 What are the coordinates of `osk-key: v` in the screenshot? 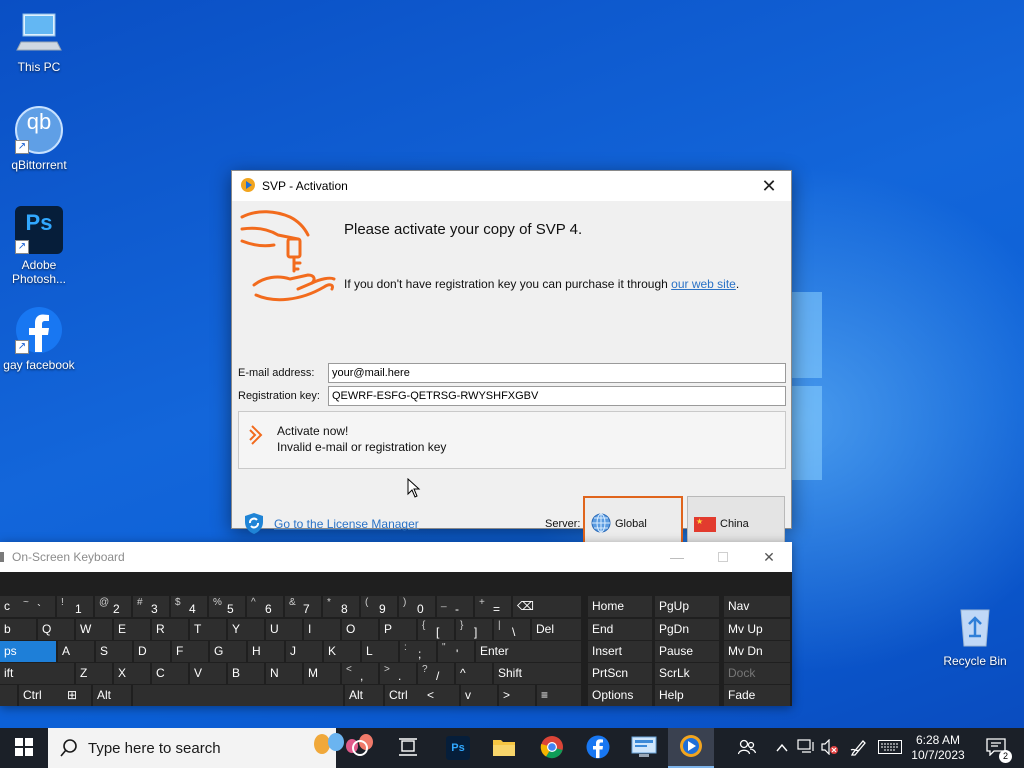 It's located at (479, 695).